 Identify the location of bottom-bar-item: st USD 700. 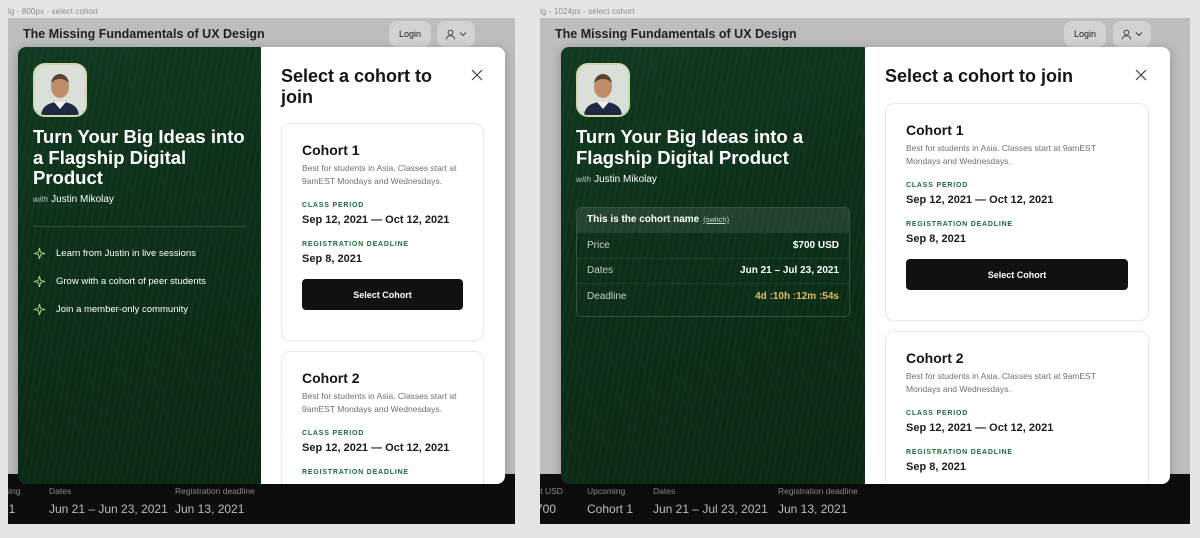
(551, 501).